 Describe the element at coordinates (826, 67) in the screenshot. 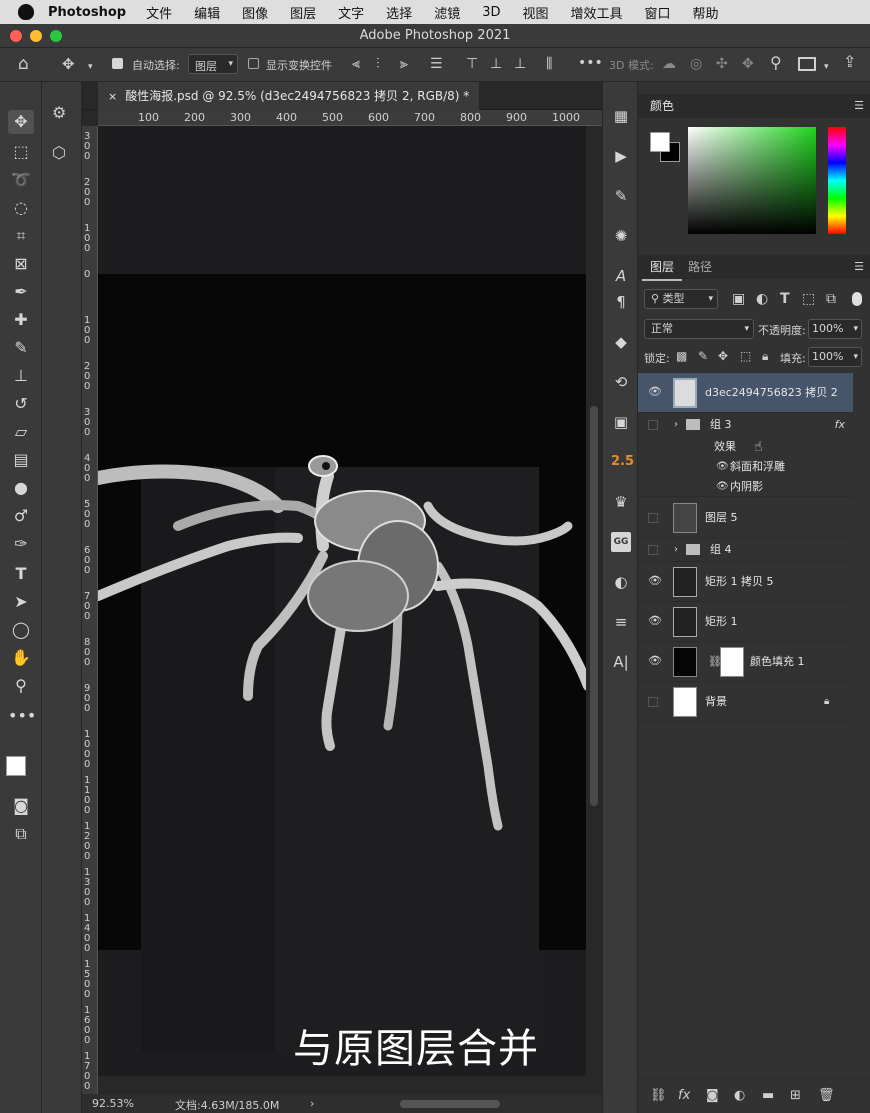

I see `chevron-down-icon: ▾` at that location.